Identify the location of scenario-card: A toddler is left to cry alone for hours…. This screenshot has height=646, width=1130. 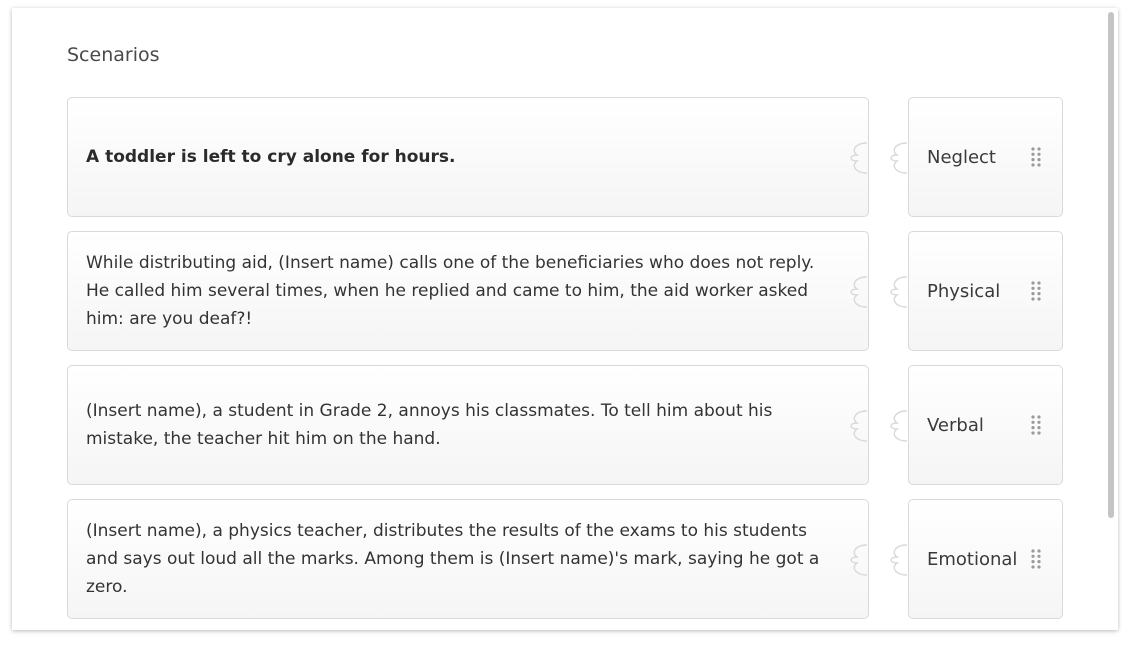
(468, 157).